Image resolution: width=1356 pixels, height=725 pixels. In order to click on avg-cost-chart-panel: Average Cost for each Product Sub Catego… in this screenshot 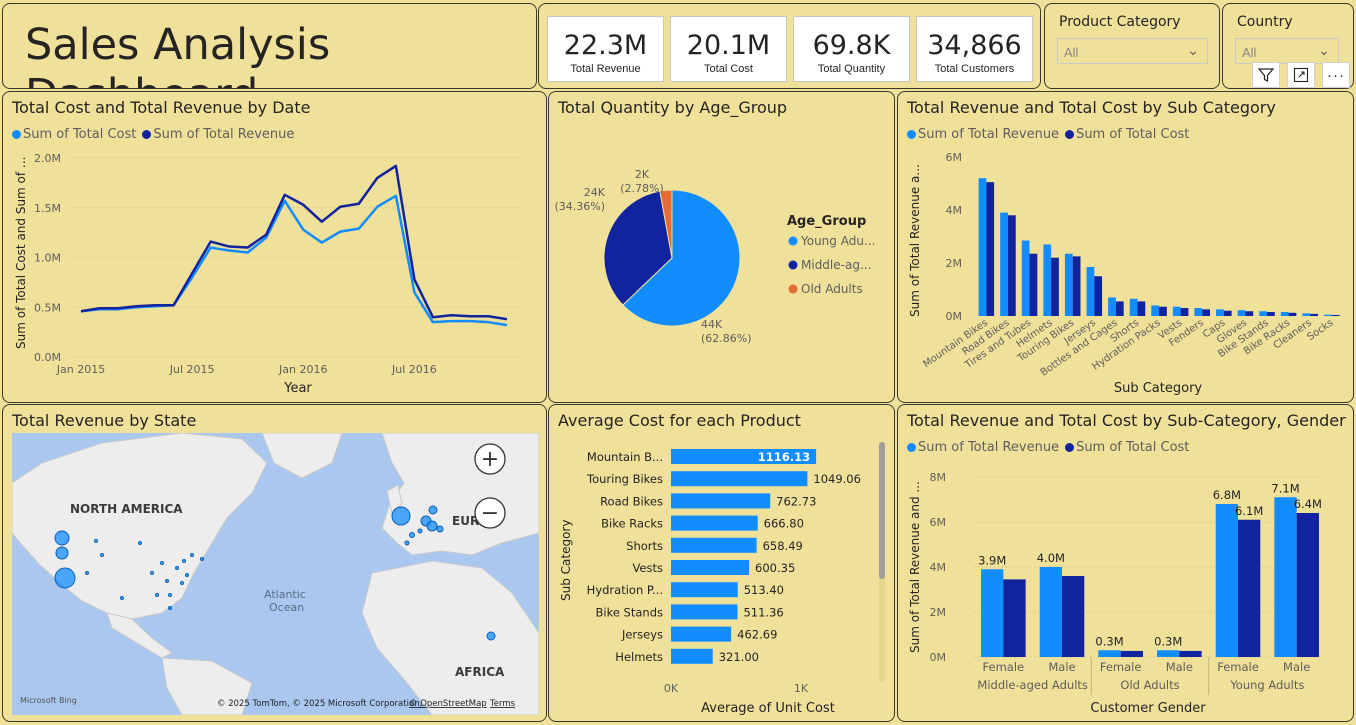, I will do `click(721, 563)`.